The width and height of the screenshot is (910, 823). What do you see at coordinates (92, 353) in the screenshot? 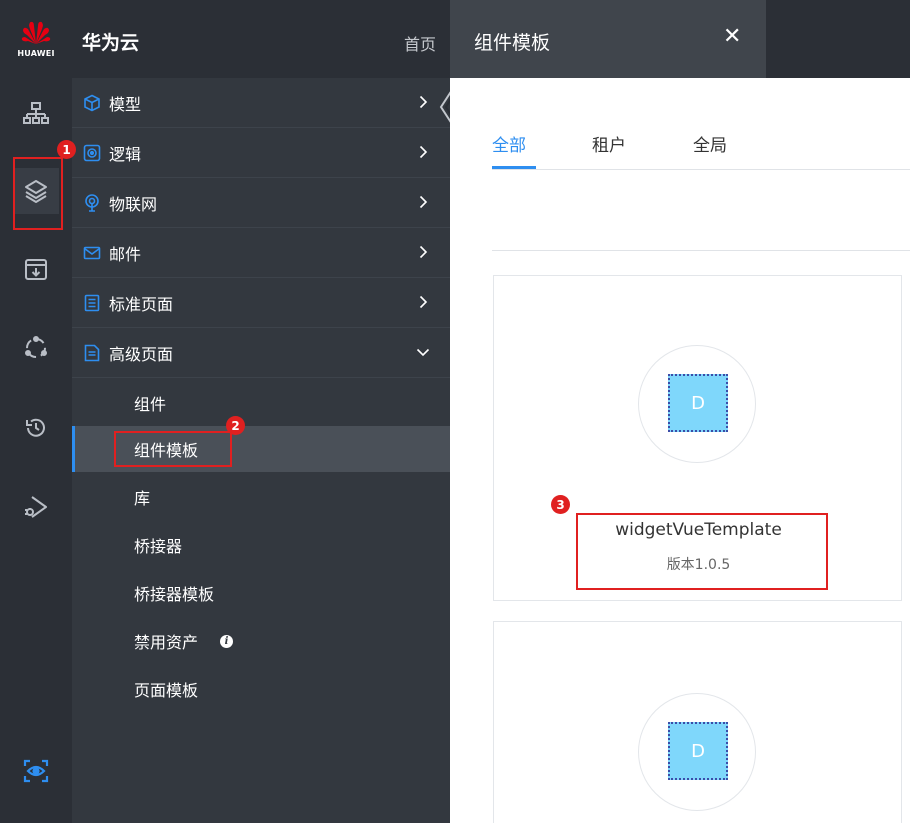
I see `doc-page-icon` at bounding box center [92, 353].